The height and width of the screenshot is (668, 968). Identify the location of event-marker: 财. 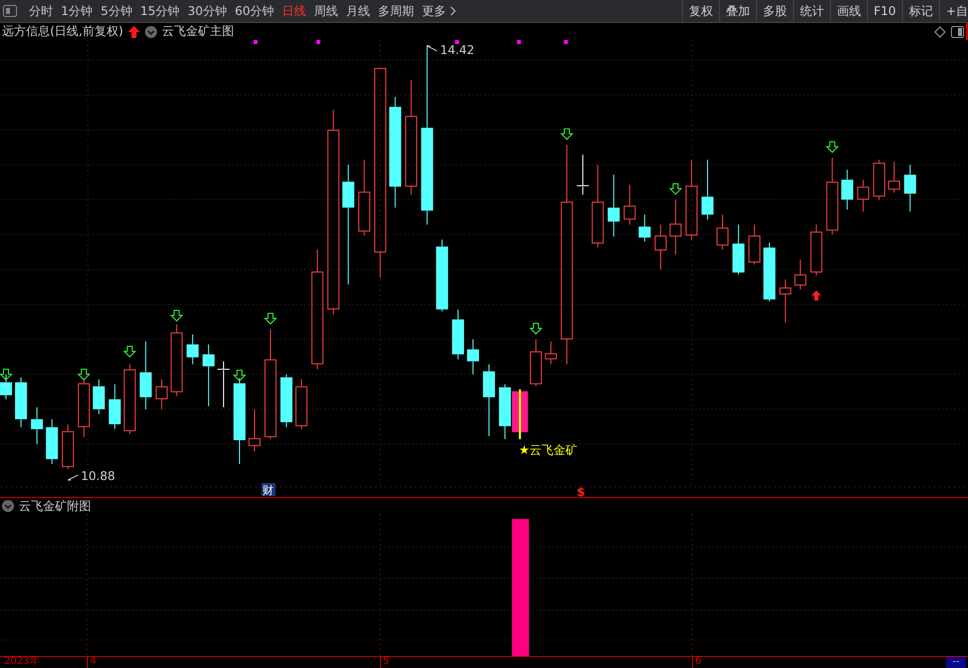
(268, 491).